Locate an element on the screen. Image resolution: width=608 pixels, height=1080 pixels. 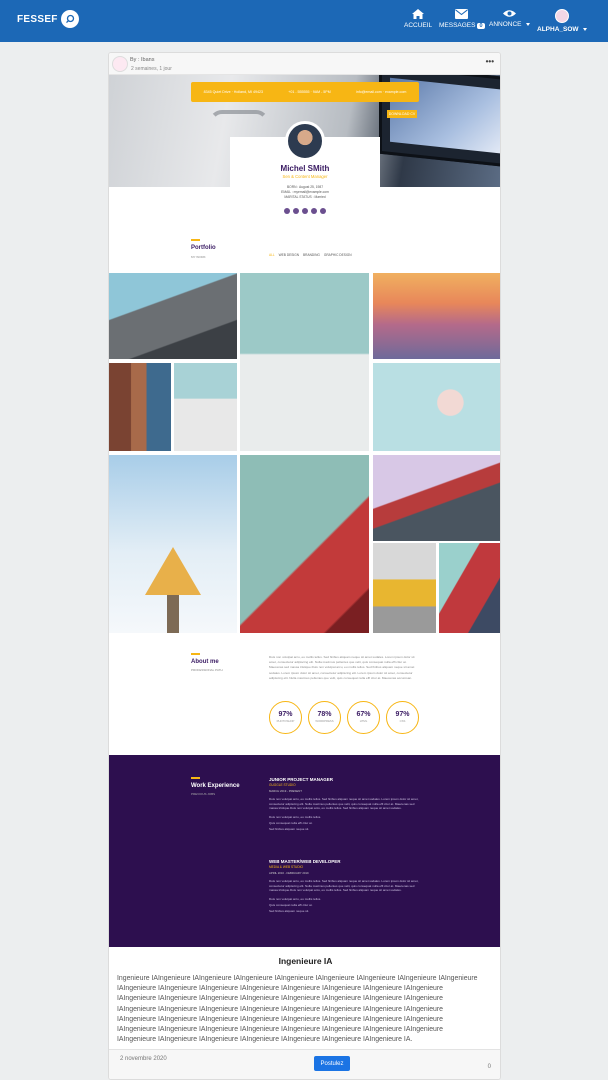
work-subtitle: PREVIOUS JOBS is located at coordinates (203, 794).